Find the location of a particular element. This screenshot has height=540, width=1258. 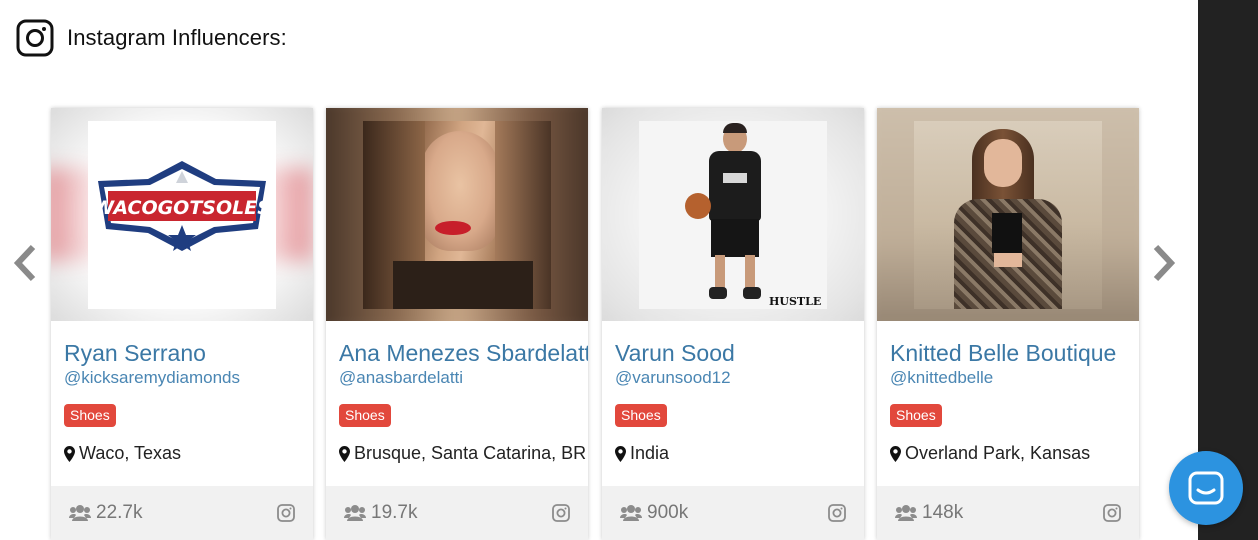

location-text: Overland Park, Kansas is located at coordinates (998, 453).